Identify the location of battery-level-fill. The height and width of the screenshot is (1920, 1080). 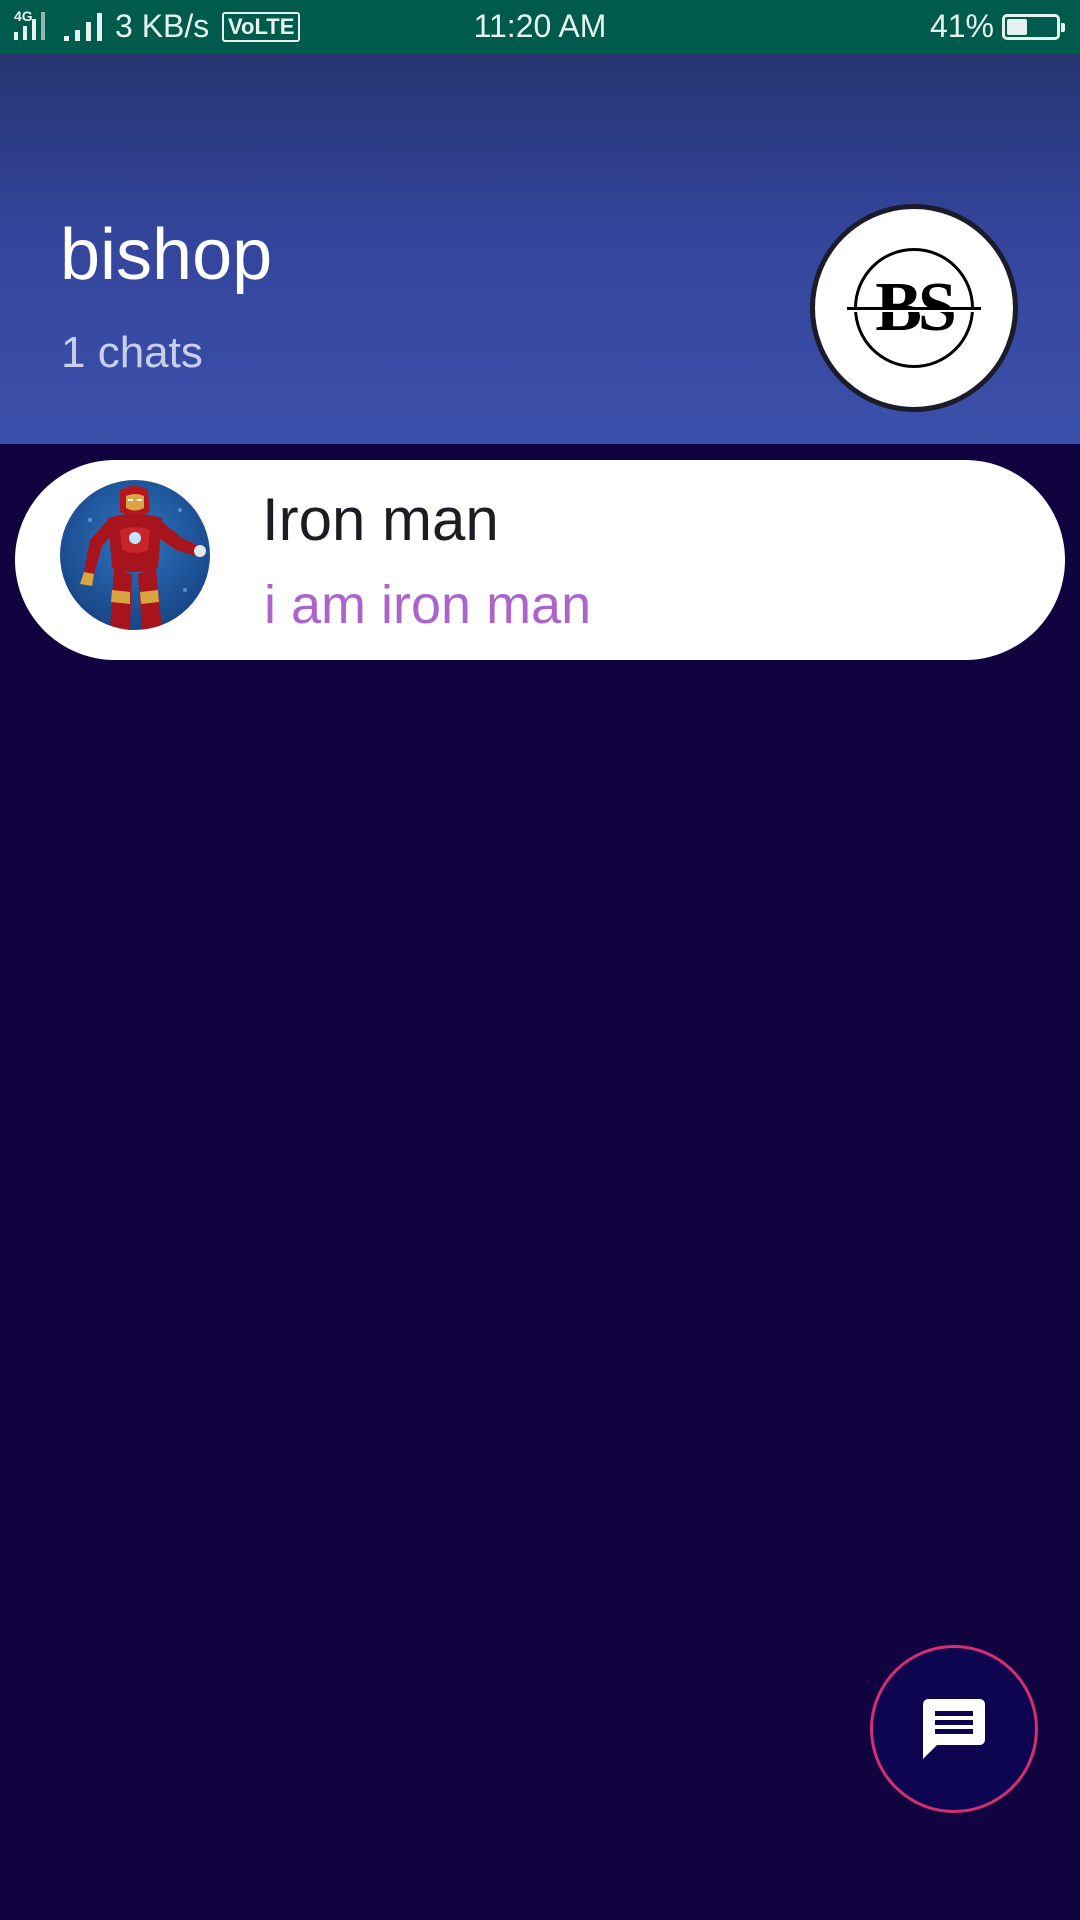
(1017, 27).